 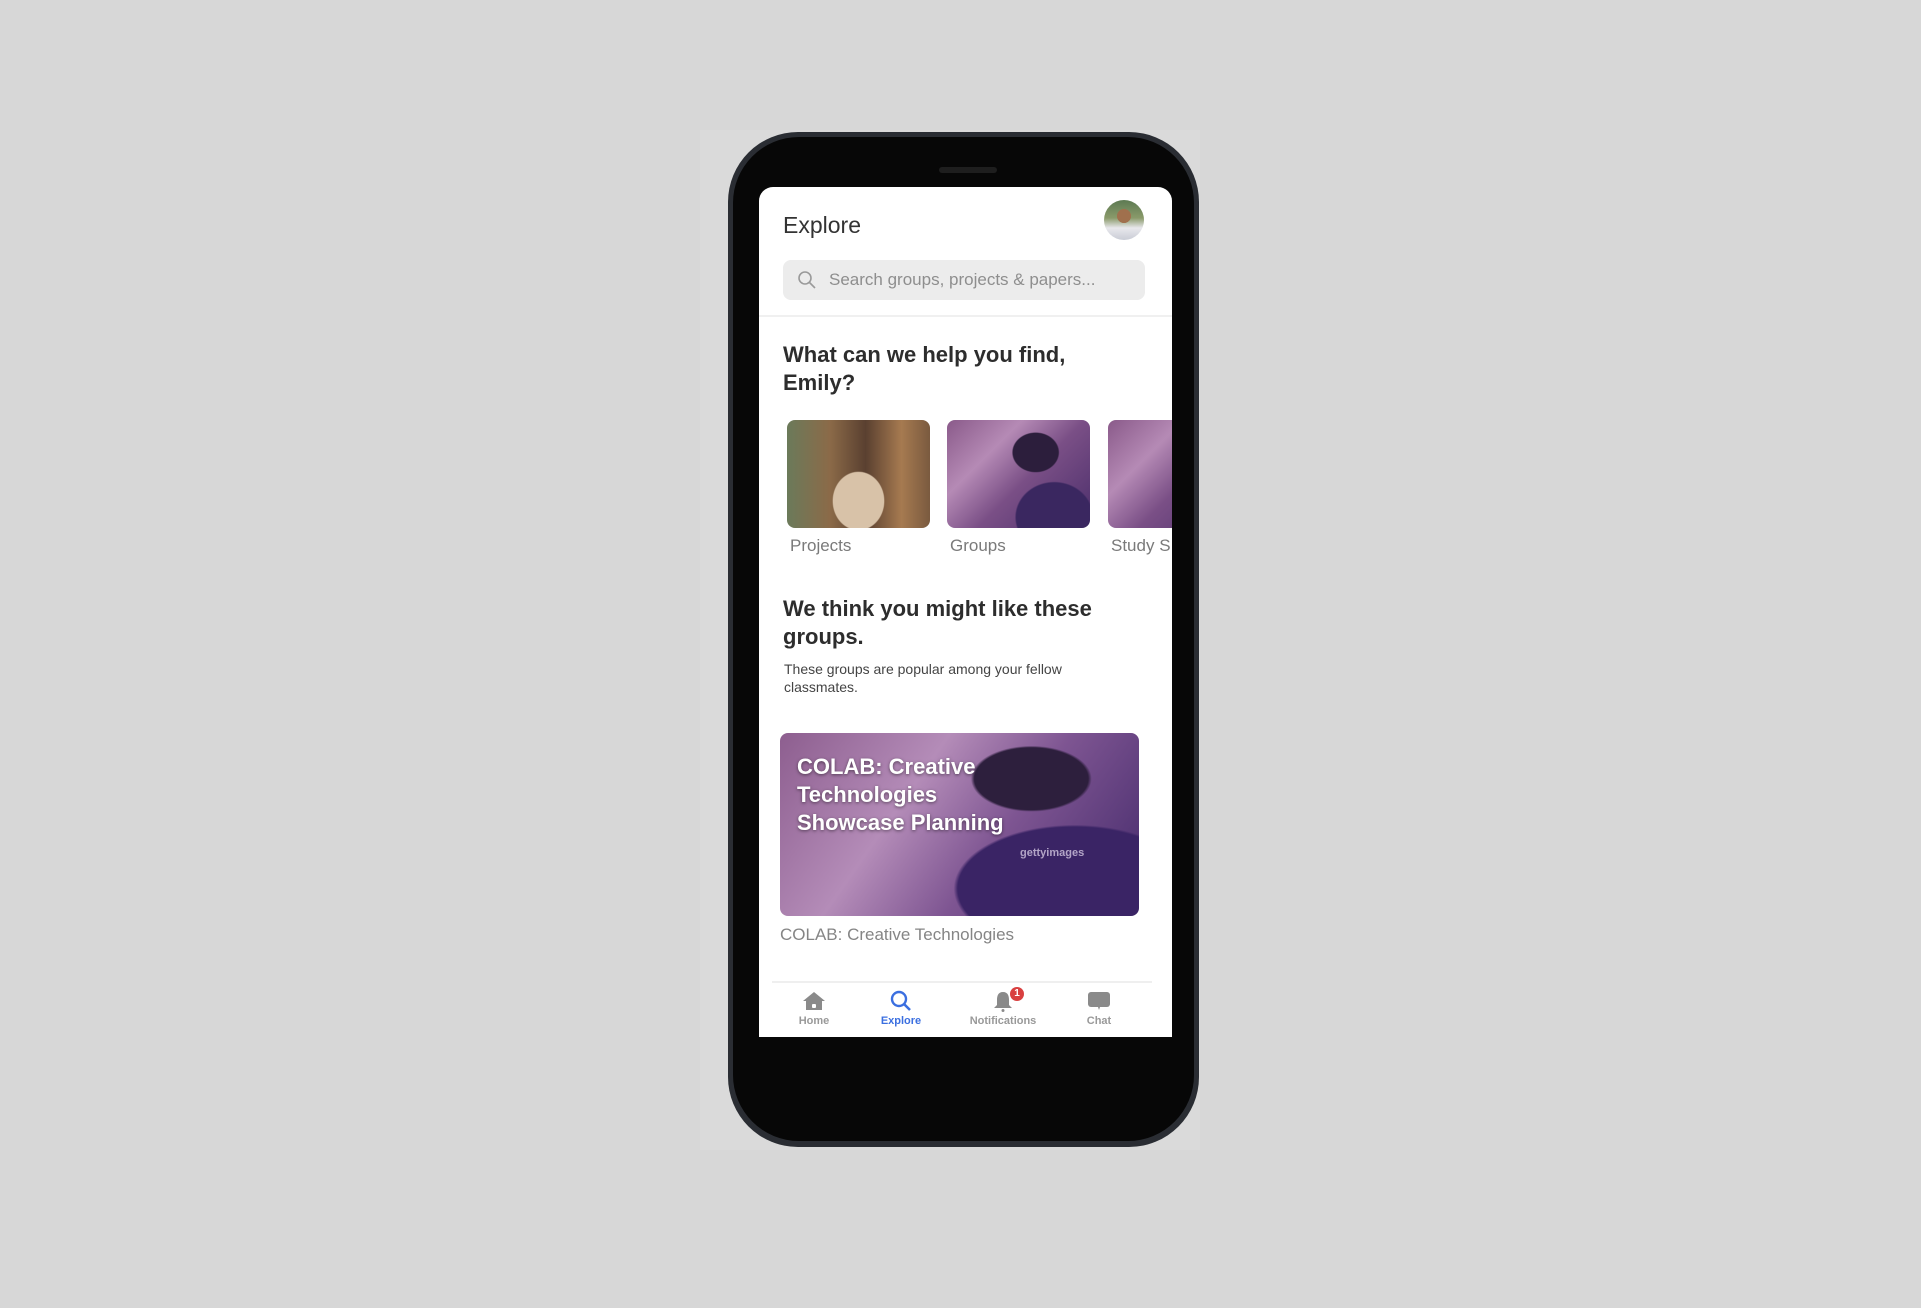 I want to click on home-icon, so click(x=814, y=1001).